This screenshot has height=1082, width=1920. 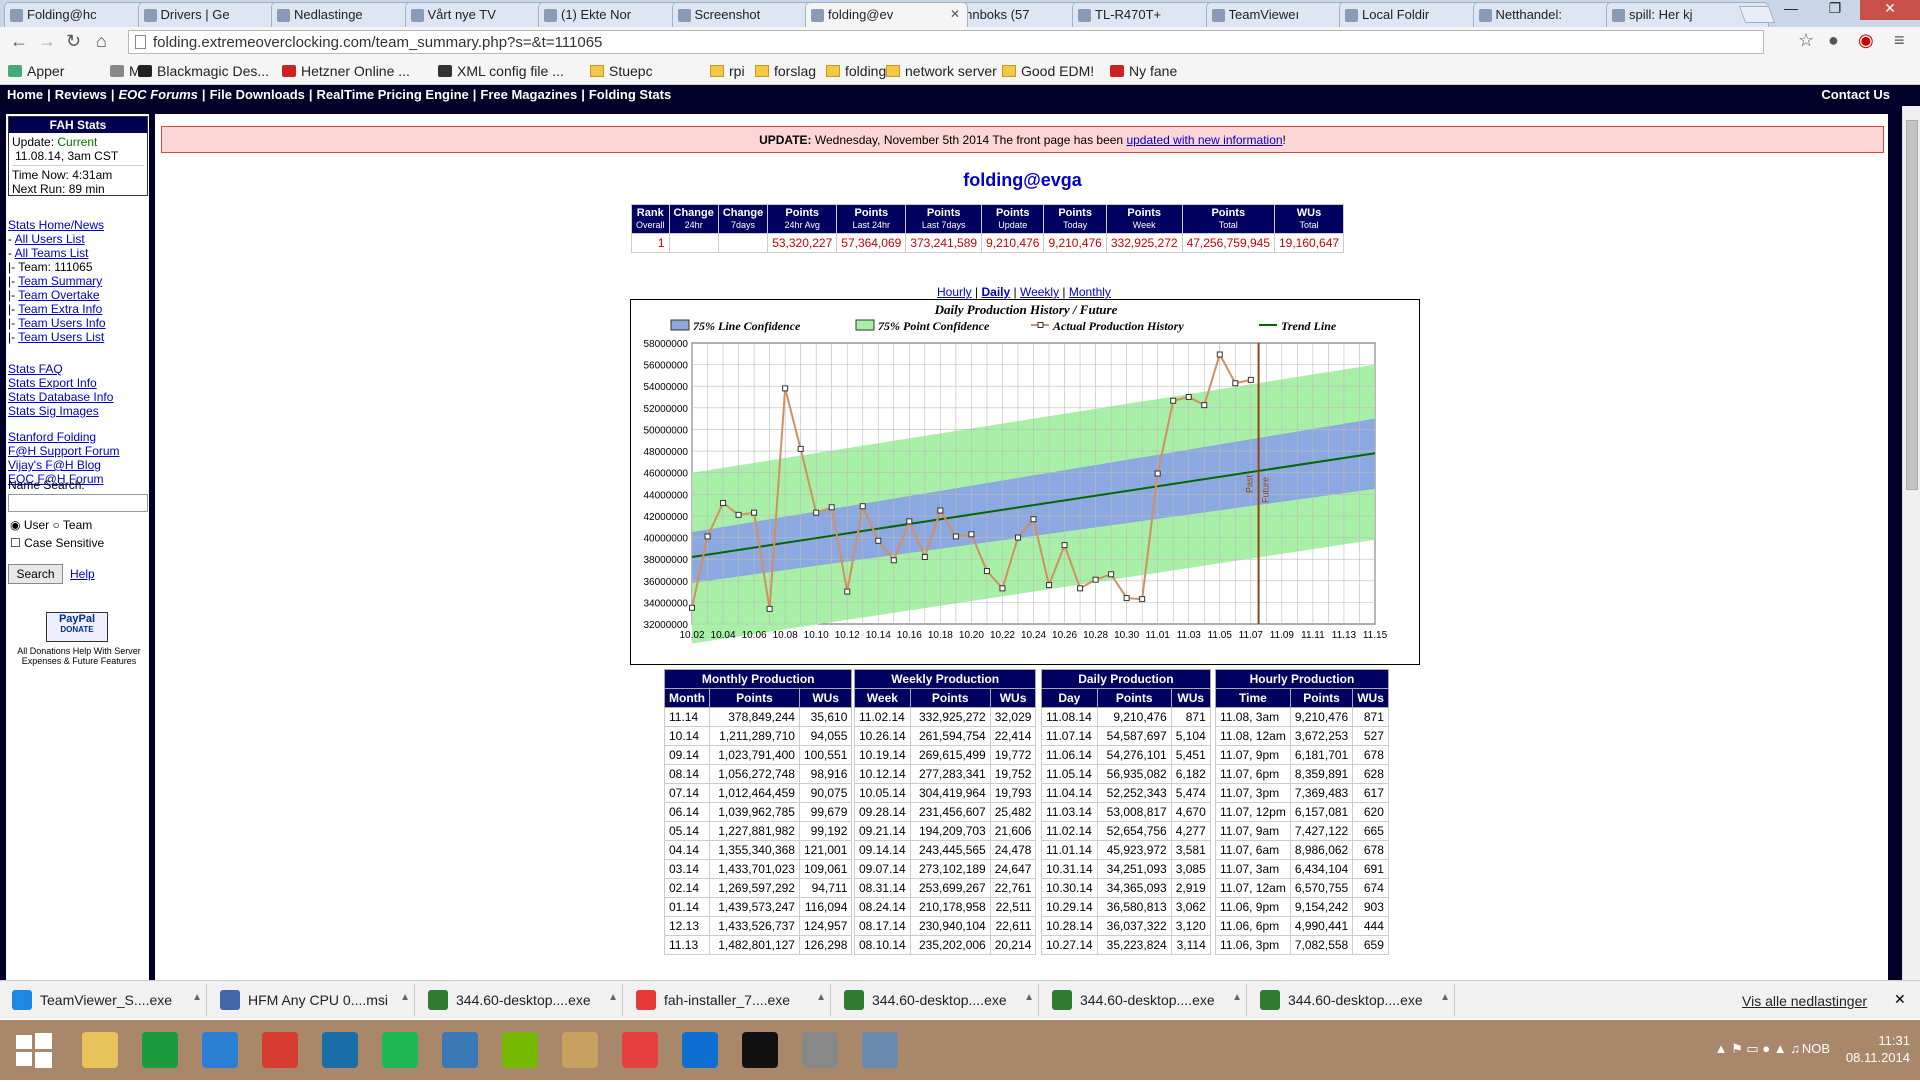 I want to click on radio-team: ○, so click(x=56, y=525).